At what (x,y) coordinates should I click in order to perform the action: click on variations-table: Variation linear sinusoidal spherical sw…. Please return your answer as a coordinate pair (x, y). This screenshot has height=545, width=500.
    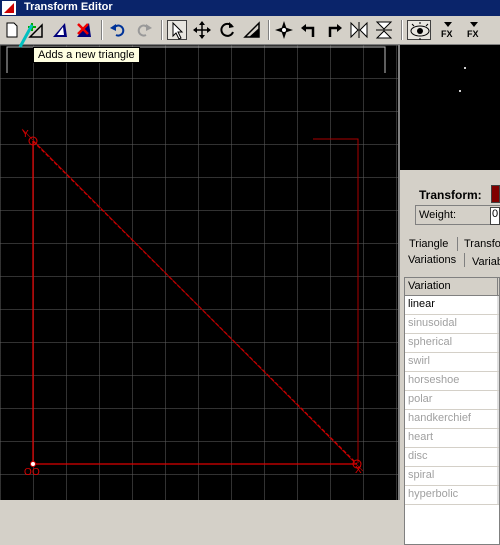
    Looking at the image, I should click on (452, 411).